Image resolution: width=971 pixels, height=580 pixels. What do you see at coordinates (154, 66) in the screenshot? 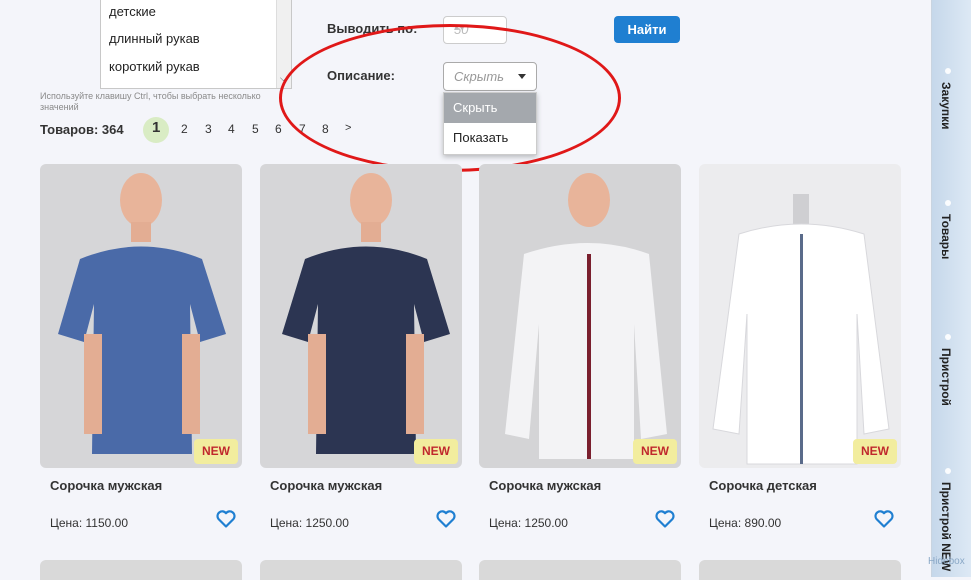
I see `listbox-option: короткий рукав` at bounding box center [154, 66].